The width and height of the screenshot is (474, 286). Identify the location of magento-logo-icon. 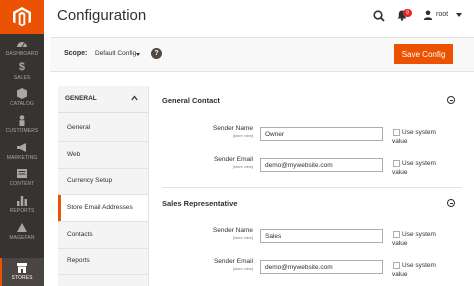
(22, 17).